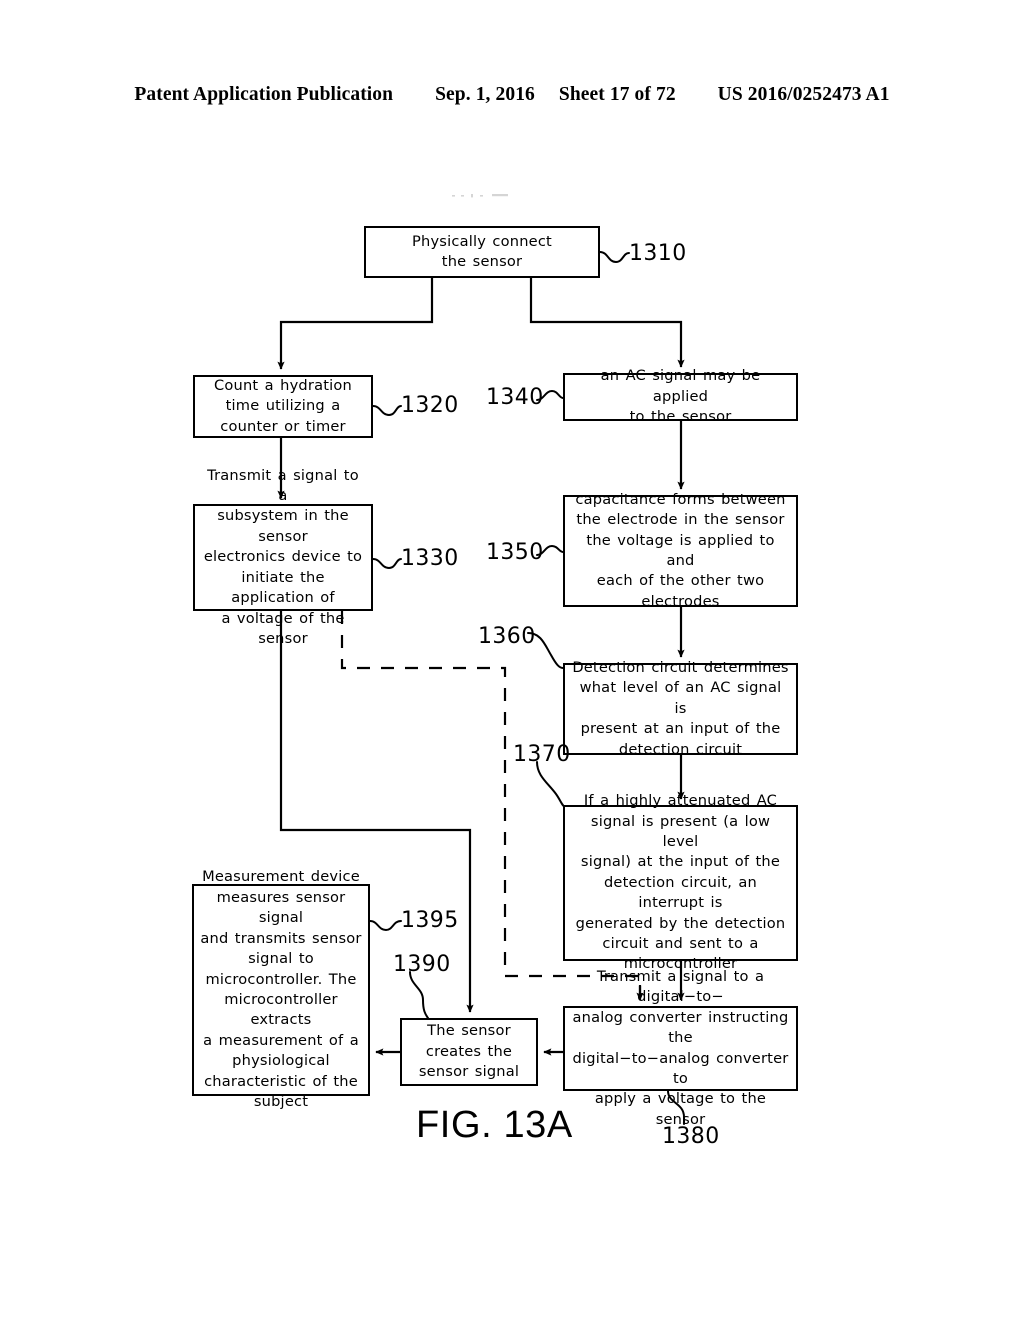  Describe the element at coordinates (469, 1052) in the screenshot. I see `process-box-1390: The sensor creates the sensor signal` at that location.